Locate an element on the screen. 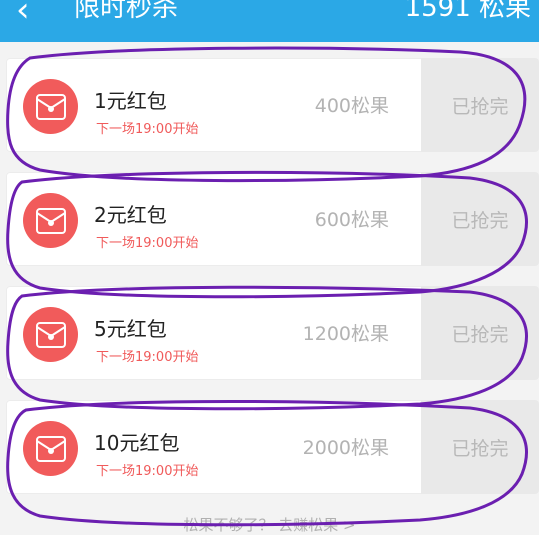 The height and width of the screenshot is (535, 539). item-price: 400松果 is located at coordinates (351, 106).